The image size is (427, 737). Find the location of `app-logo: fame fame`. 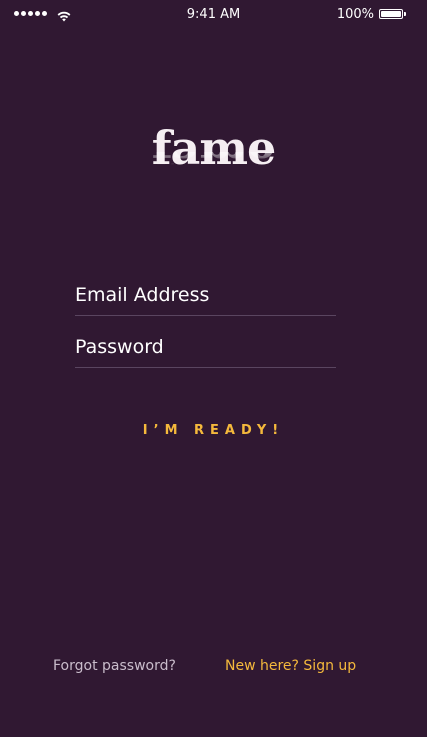

app-logo: fame fame is located at coordinates (213, 164).